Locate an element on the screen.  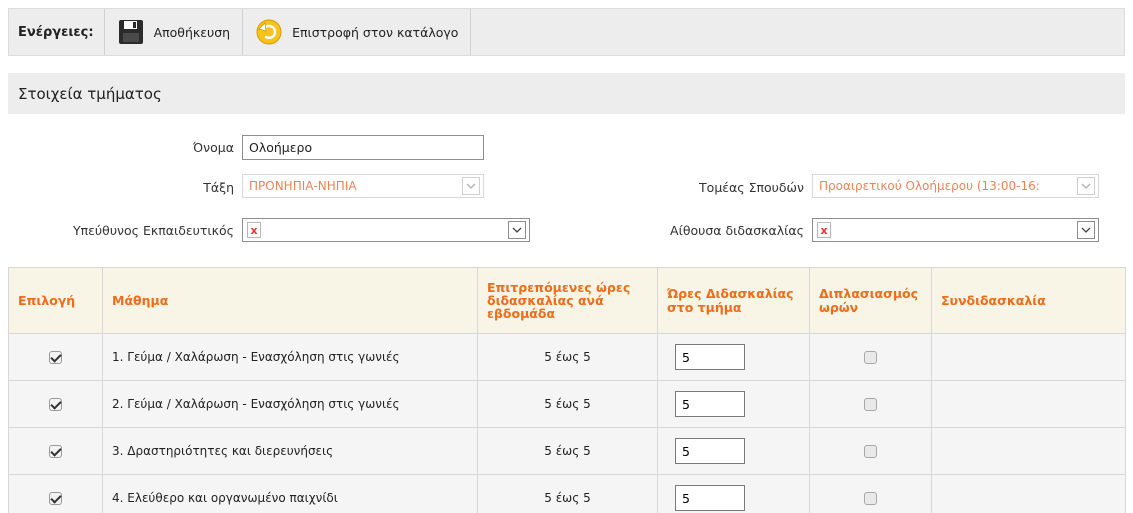
sector-label: Τομέας Σπουδών is located at coordinates (712, 187).